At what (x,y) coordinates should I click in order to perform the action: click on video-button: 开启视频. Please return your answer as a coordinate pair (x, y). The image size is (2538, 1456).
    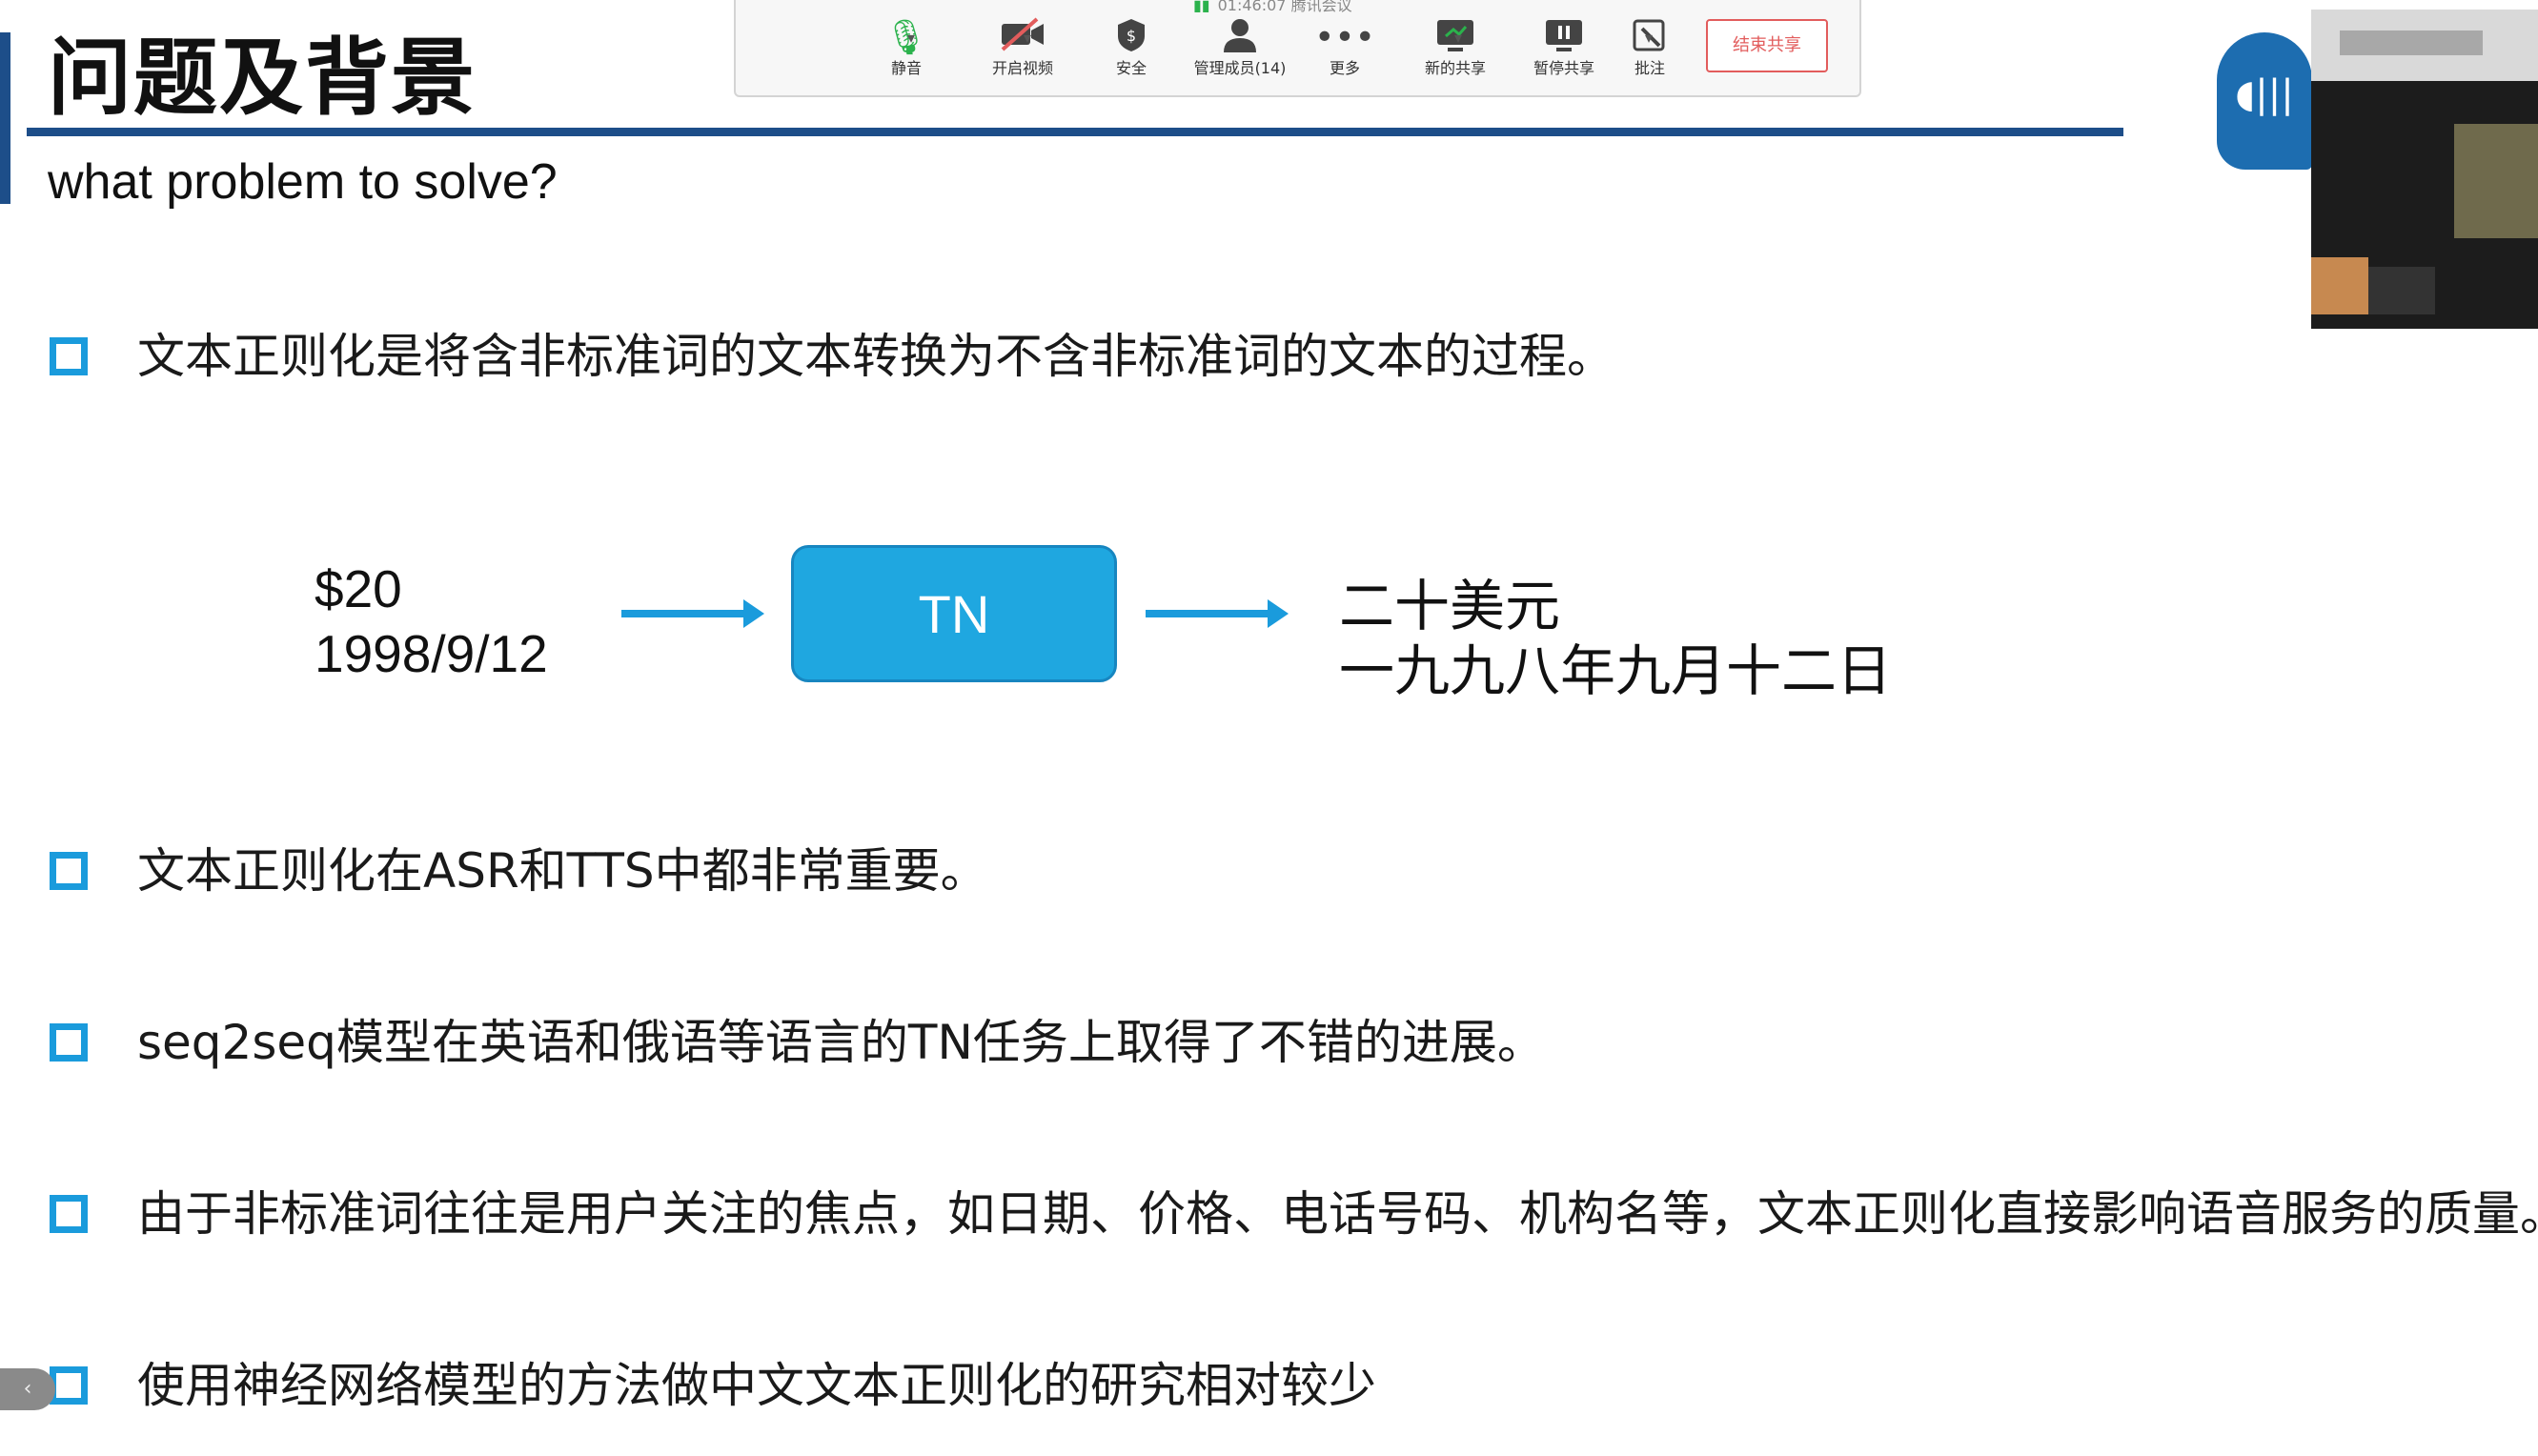
    Looking at the image, I should click on (1022, 47).